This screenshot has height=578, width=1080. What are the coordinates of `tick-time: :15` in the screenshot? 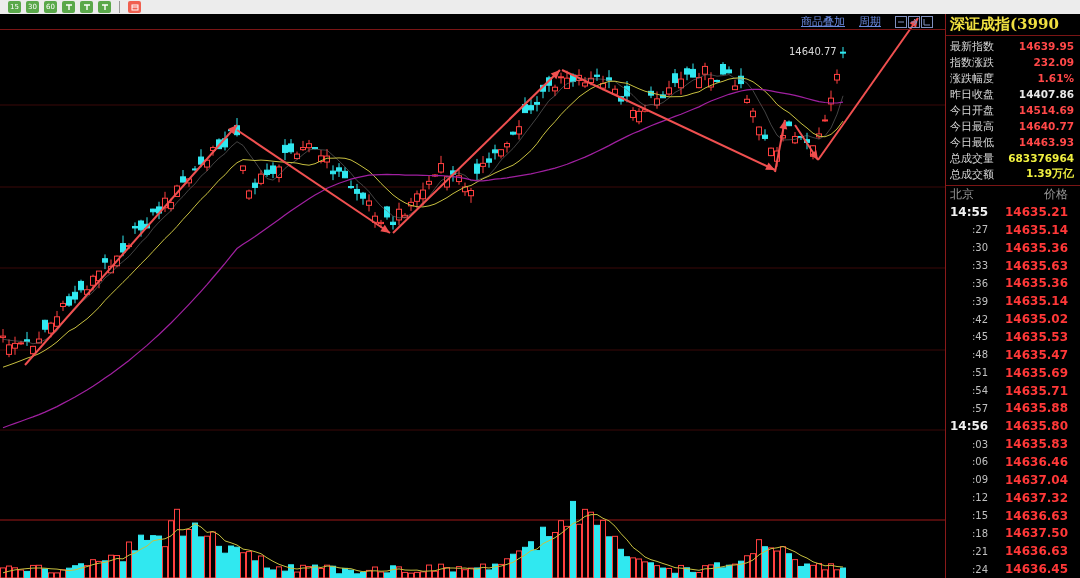 It's located at (980, 516).